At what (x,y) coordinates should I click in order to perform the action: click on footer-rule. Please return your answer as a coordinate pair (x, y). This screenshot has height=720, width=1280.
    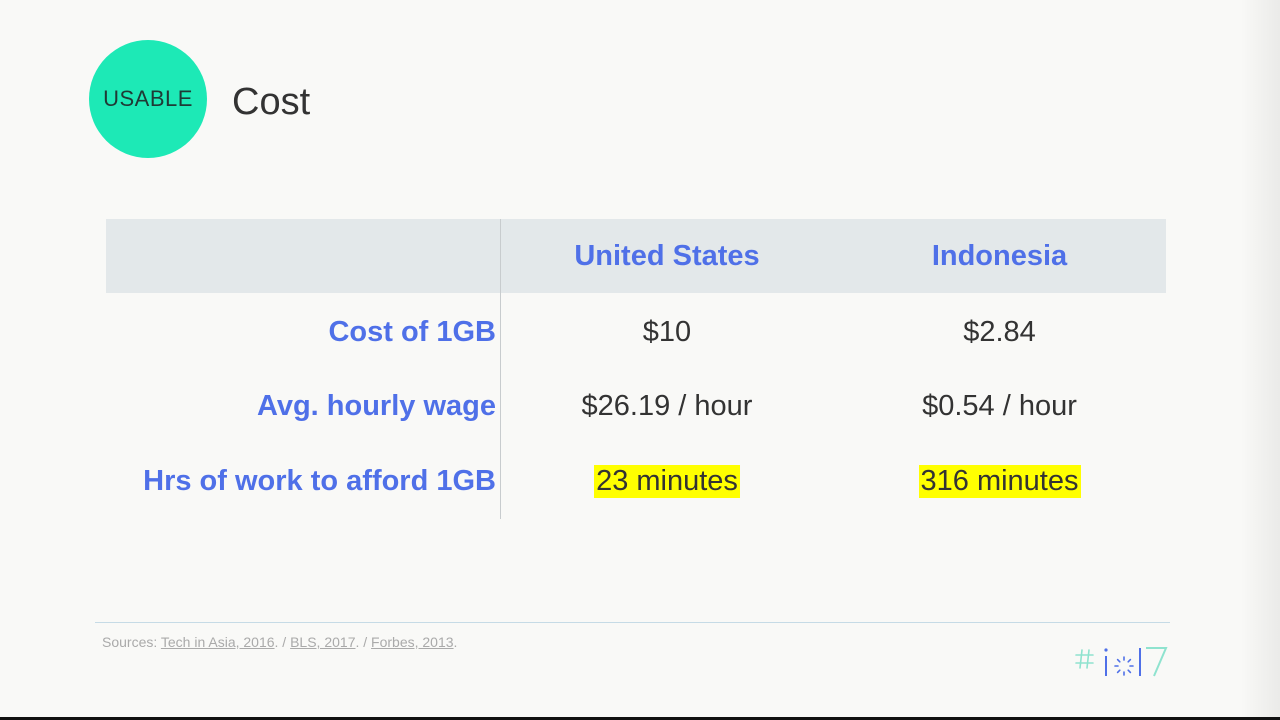
    Looking at the image, I should click on (632, 622).